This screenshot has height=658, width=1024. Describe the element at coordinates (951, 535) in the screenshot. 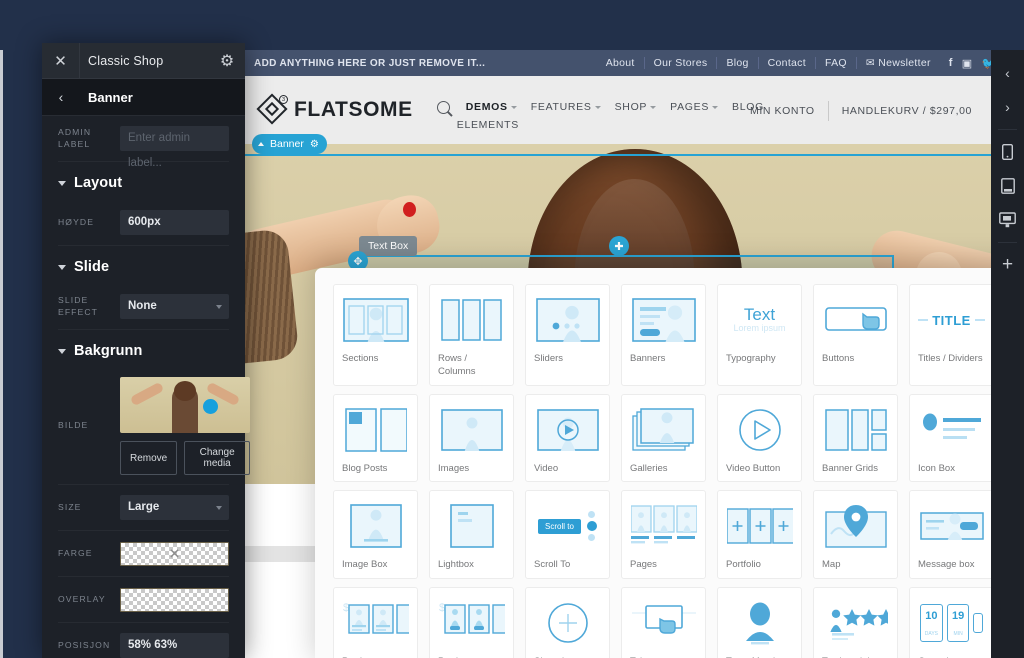

I see `element-tile-message-box: Message box` at that location.